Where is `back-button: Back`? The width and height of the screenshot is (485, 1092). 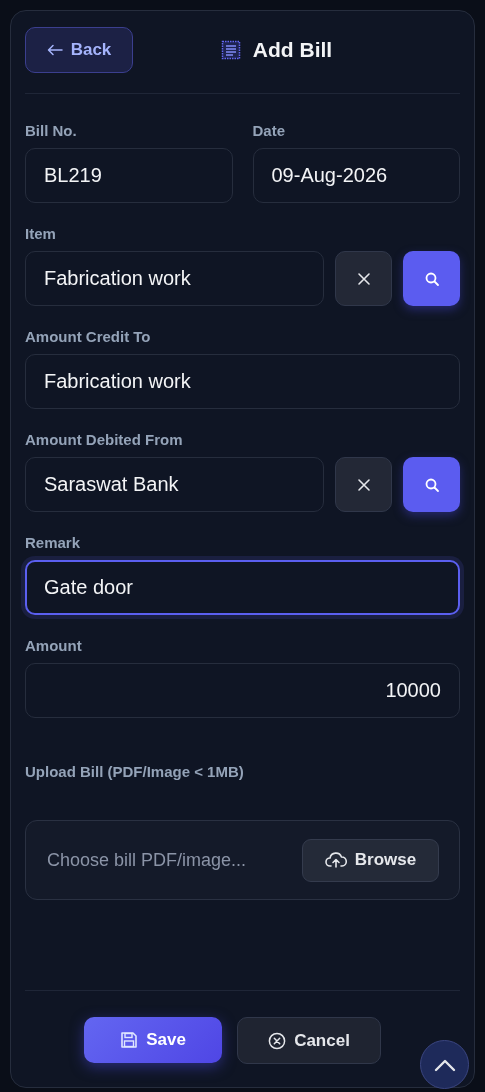 back-button: Back is located at coordinates (79, 49).